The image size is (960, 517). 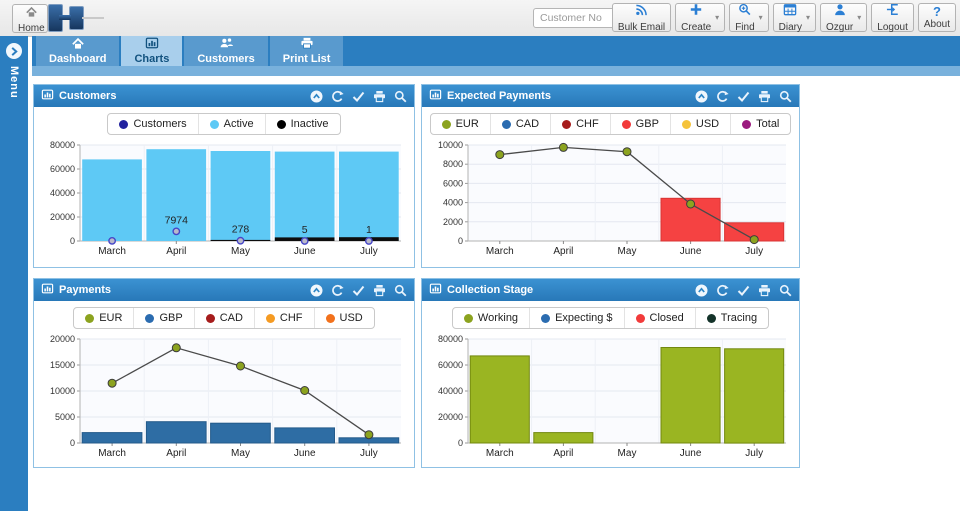 What do you see at coordinates (641, 18) in the screenshot?
I see `bulk-email-button: Bulk Email` at bounding box center [641, 18].